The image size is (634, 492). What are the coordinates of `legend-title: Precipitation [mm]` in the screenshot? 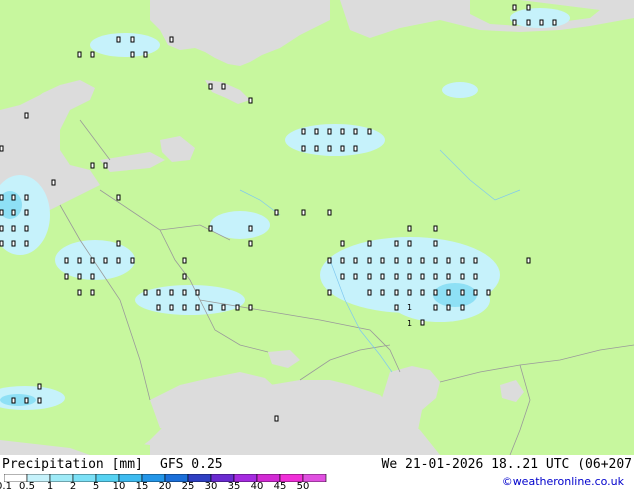 It's located at (72, 464).